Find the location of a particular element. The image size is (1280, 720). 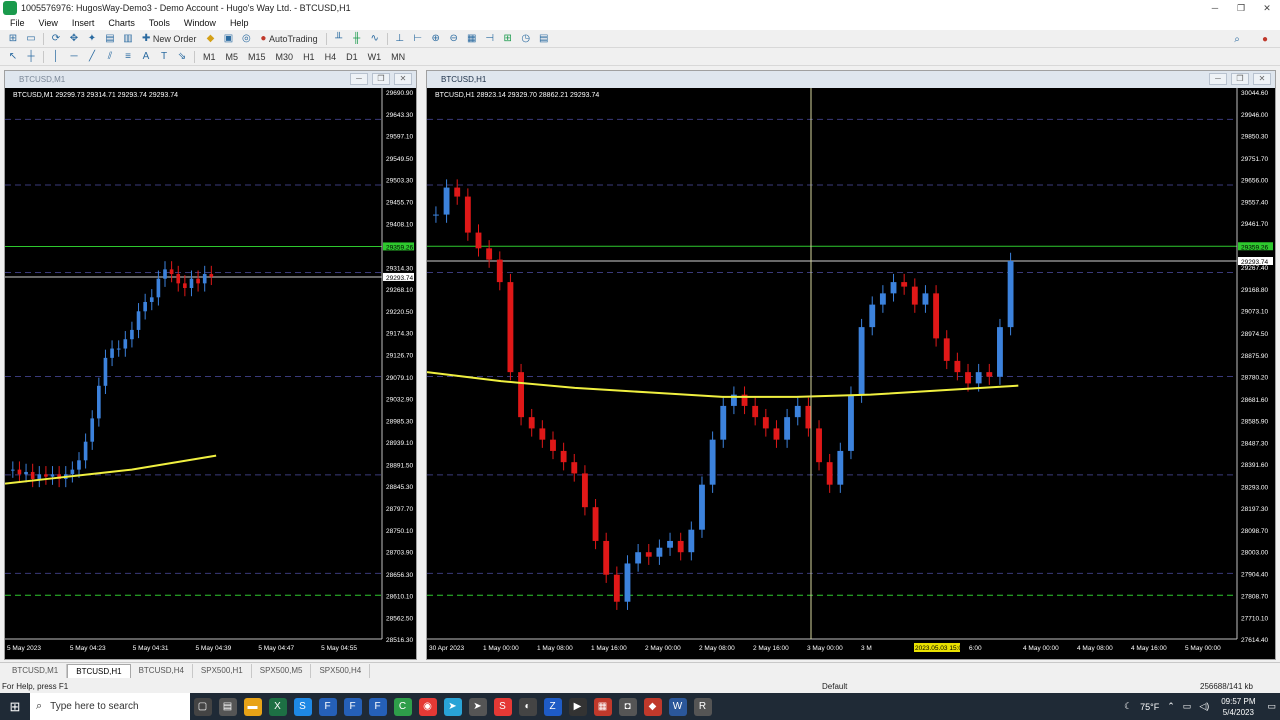

timeframe-m5: M5 is located at coordinates (232, 57).